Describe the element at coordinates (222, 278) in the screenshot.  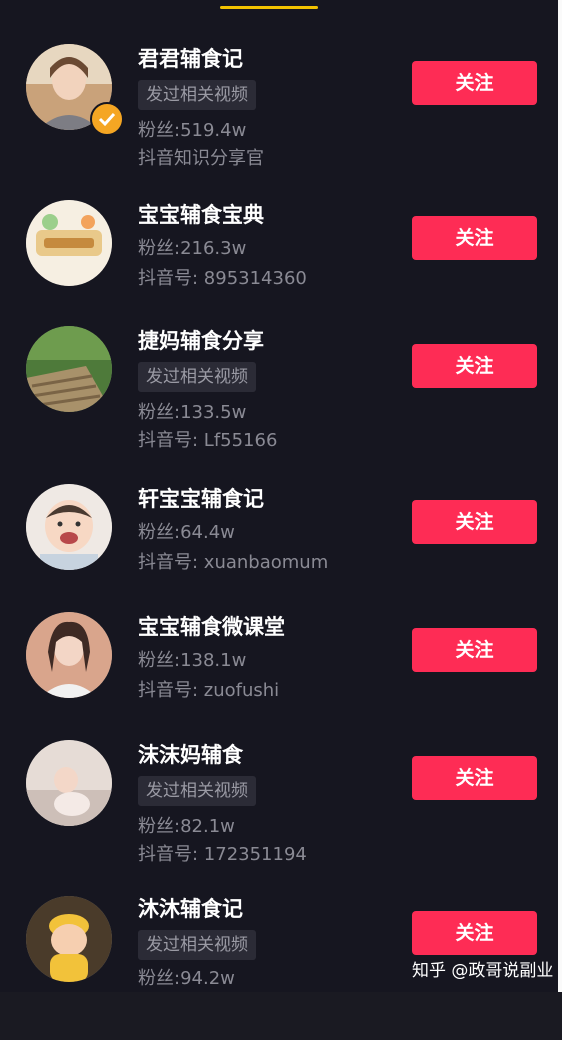
I see `douyin-id: 抖音号: 895314360` at that location.